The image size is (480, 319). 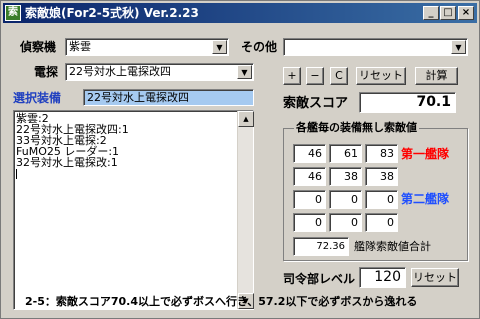 I want to click on recon-label: 偵察機, so click(x=38, y=47).